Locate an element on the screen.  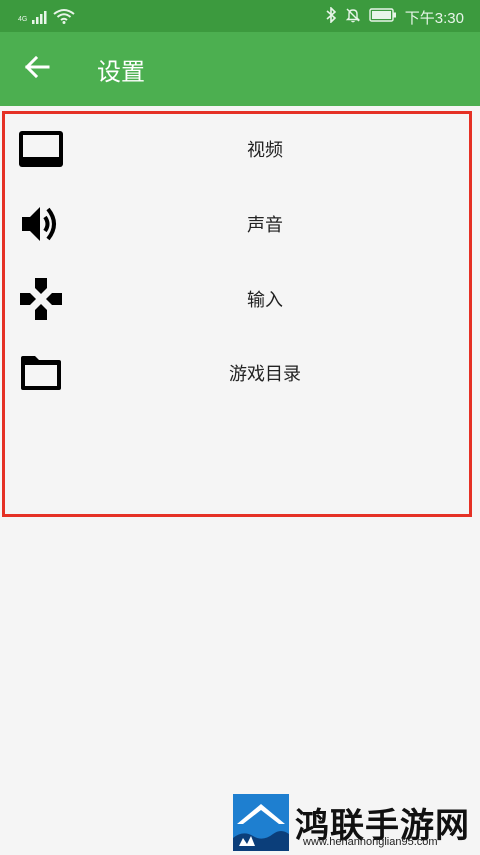
signal-icon is located at coordinates (40, 19).